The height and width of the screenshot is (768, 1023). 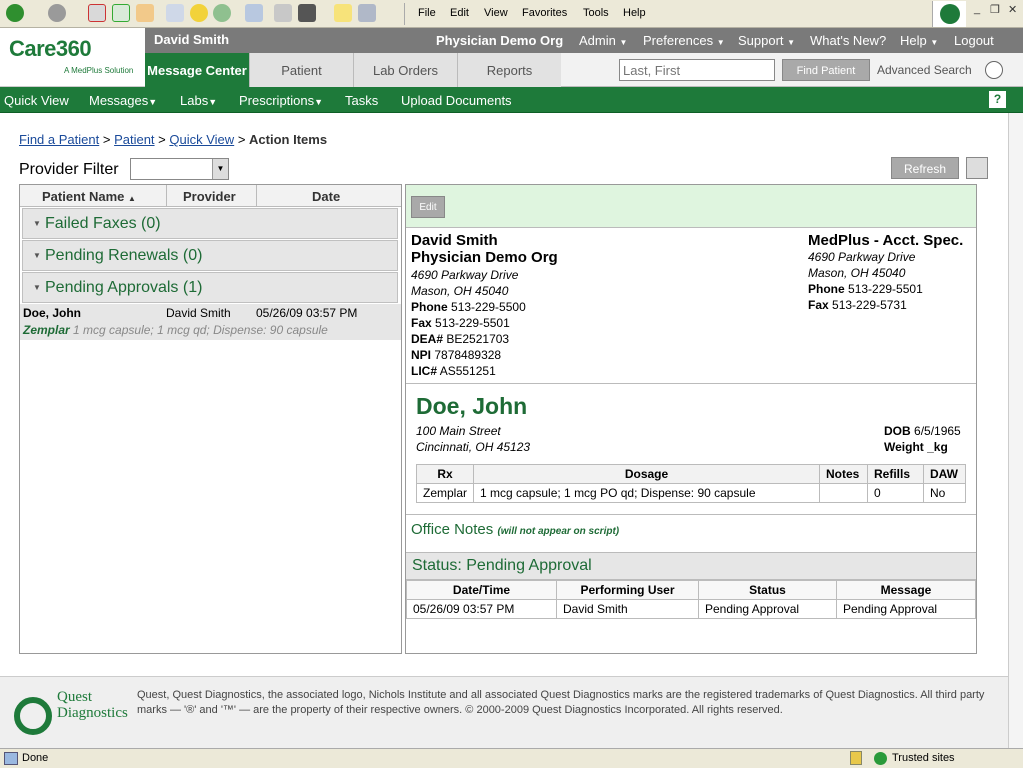 What do you see at coordinates (145, 13) in the screenshot?
I see `home-icon` at bounding box center [145, 13].